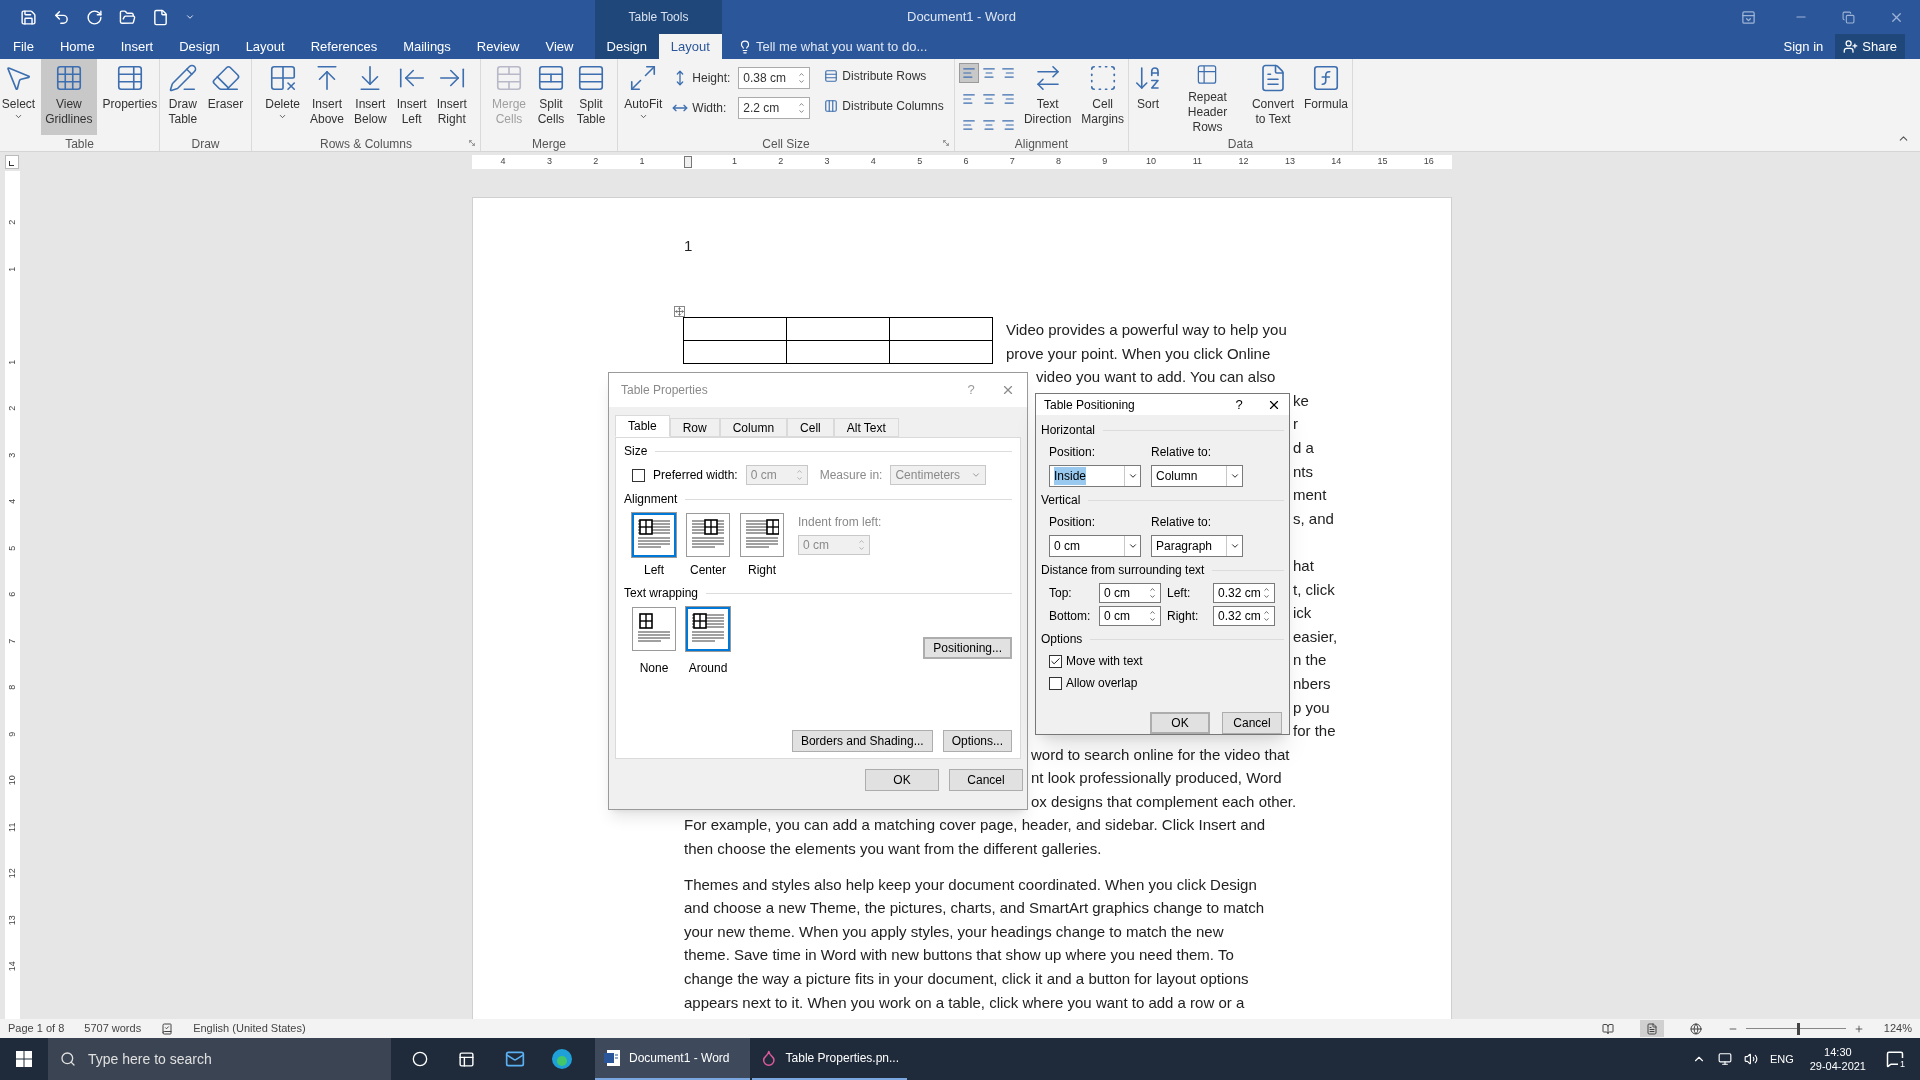 The image size is (1920, 1080). What do you see at coordinates (753, 427) in the screenshot?
I see `dialog-tab: Column` at bounding box center [753, 427].